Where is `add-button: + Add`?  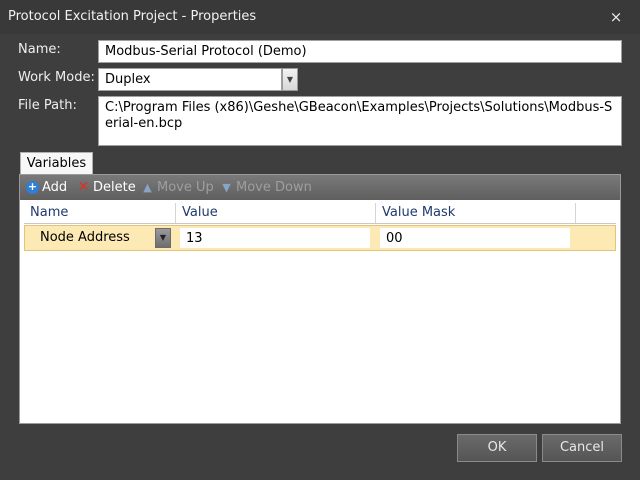 add-button: + Add is located at coordinates (46, 187).